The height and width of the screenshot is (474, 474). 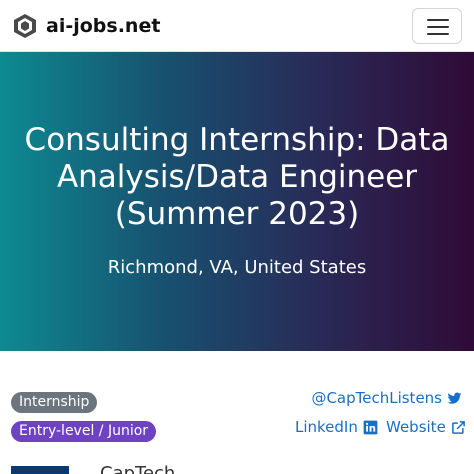 I want to click on linkedin-icon, so click(x=370, y=427).